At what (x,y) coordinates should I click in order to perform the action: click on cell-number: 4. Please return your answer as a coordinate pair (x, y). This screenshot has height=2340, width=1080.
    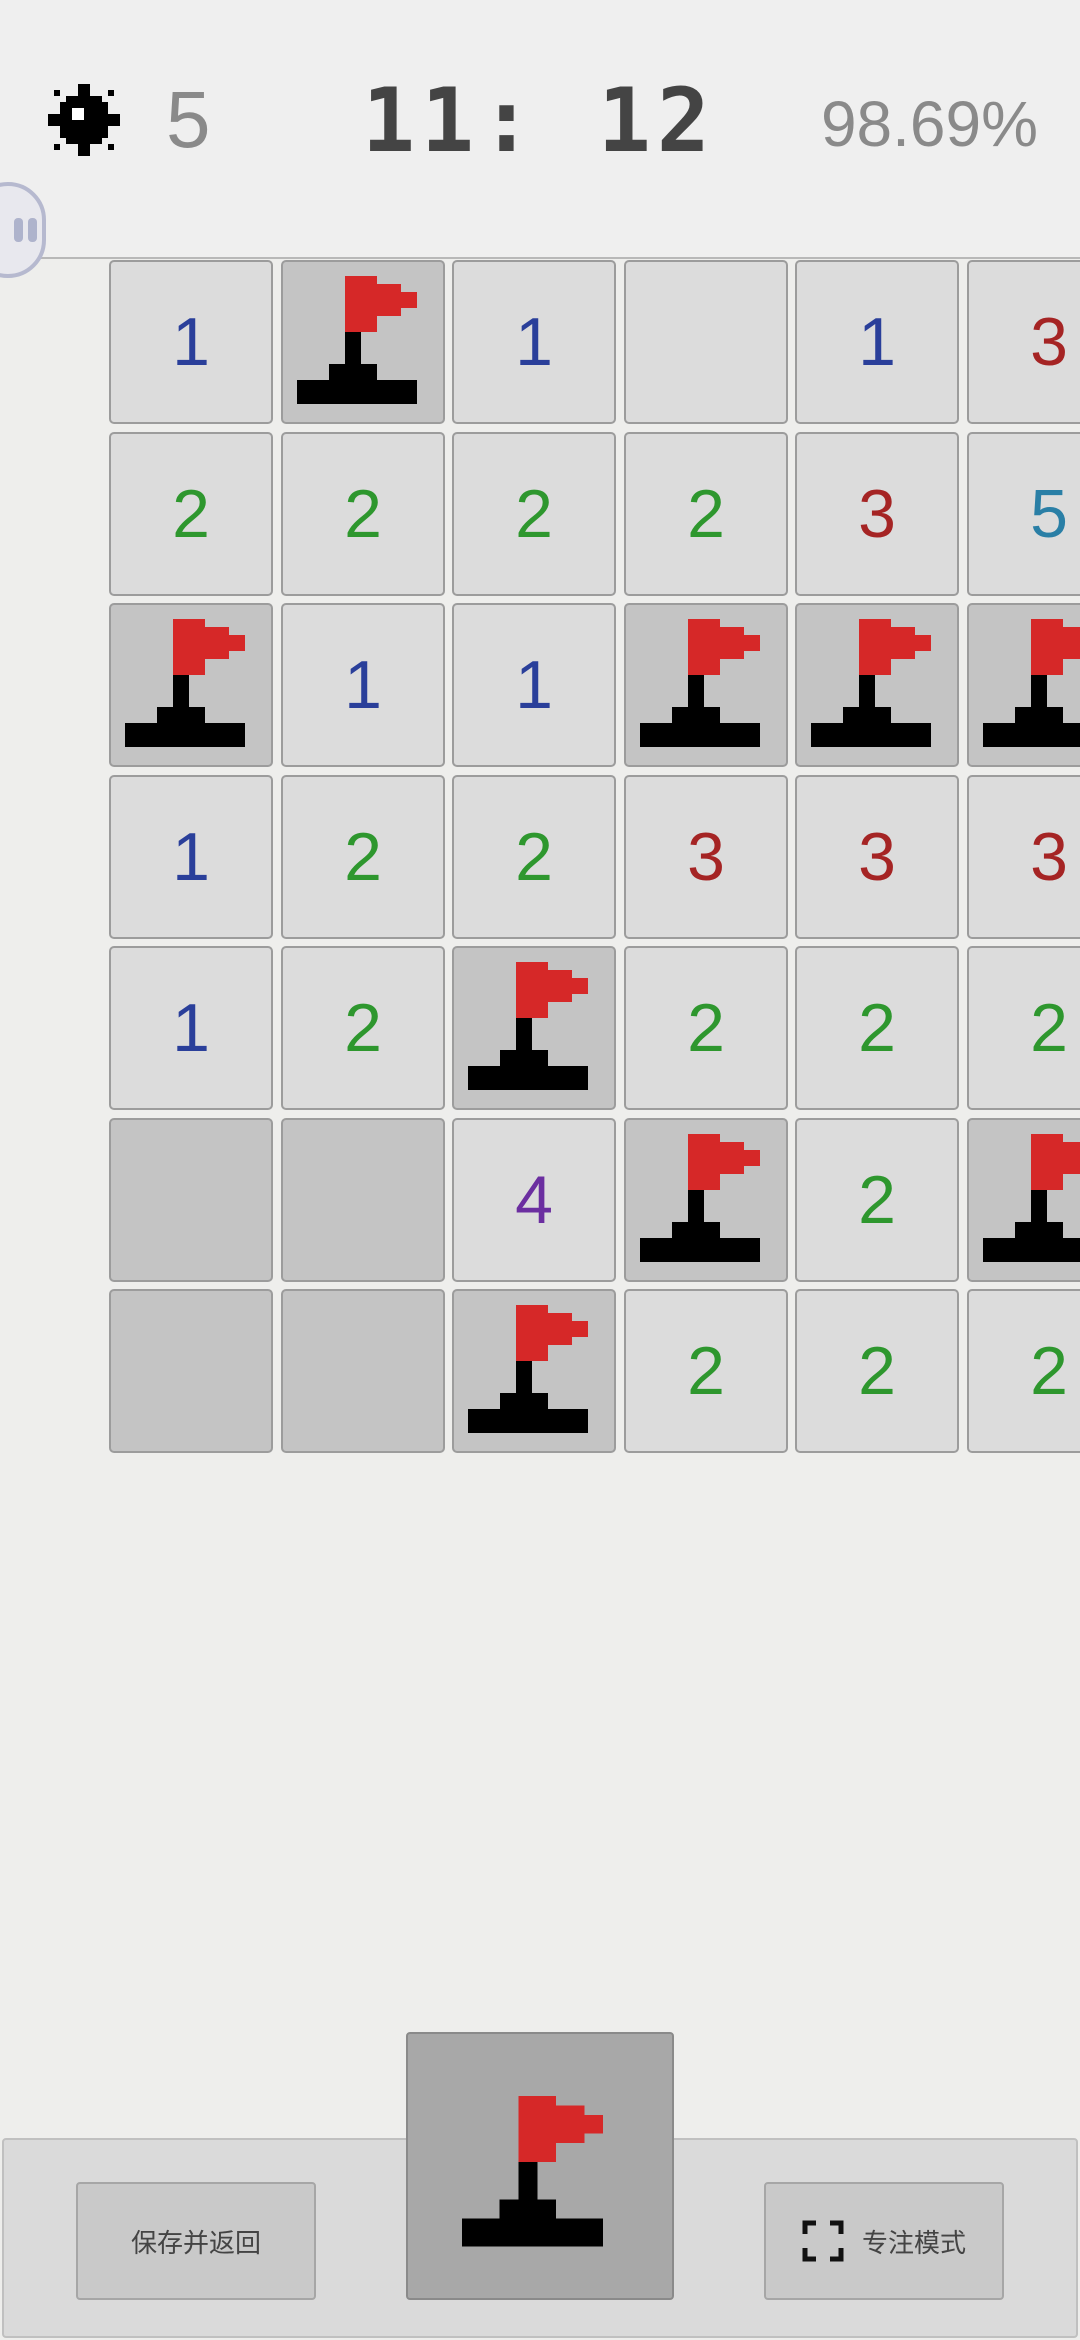
    Looking at the image, I should click on (534, 1200).